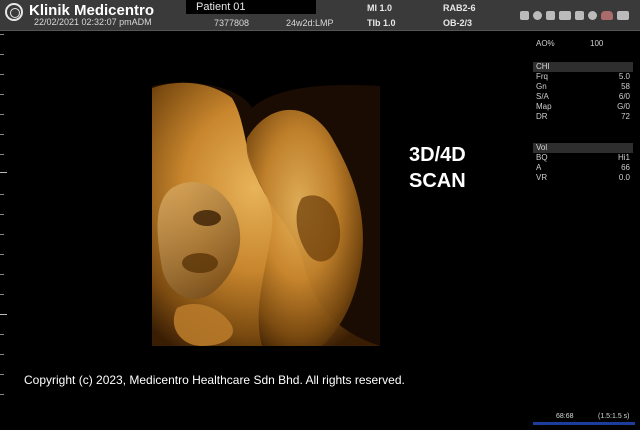 The image size is (640, 430). Describe the element at coordinates (597, 43) in the screenshot. I see `ao-value: 100` at that location.